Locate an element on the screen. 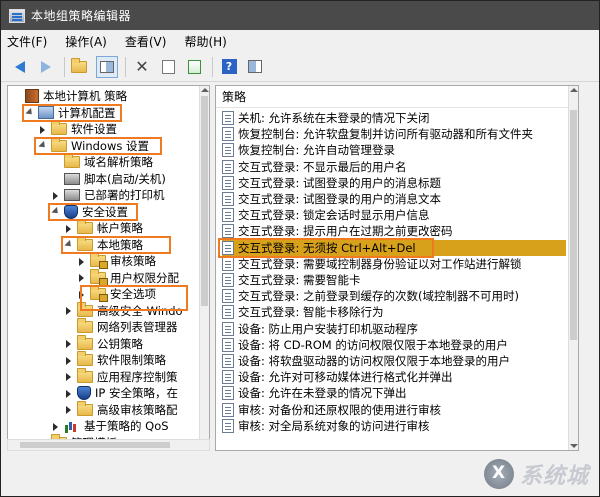  show-hide-tree-button is located at coordinates (107, 66).